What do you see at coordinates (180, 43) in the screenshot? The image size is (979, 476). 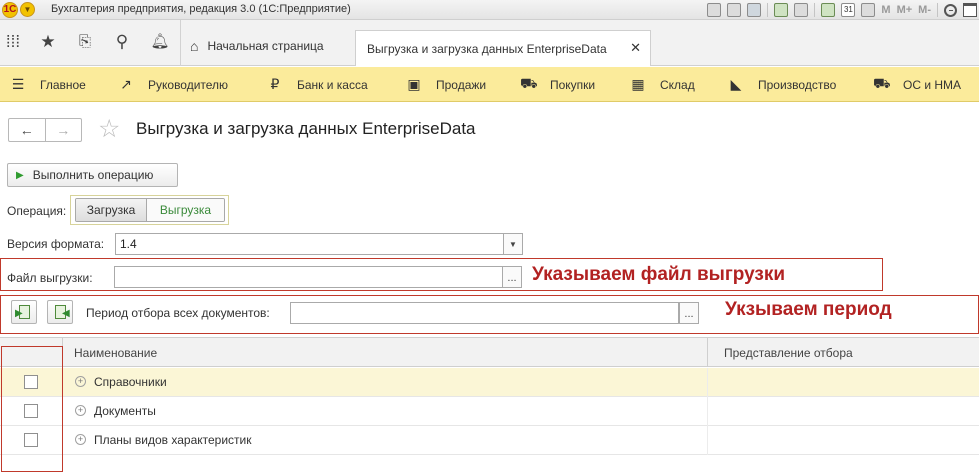 I see `divider` at bounding box center [180, 43].